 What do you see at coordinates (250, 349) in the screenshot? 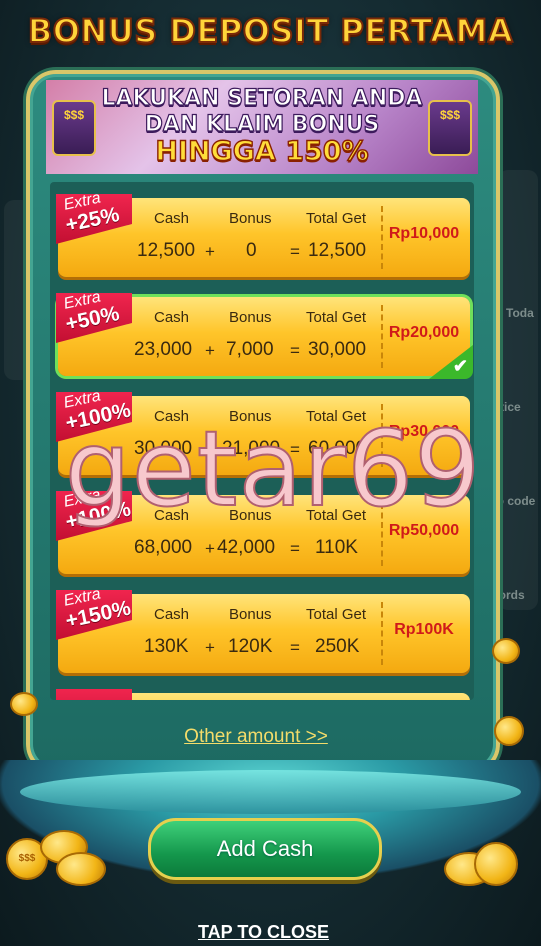
I see `bonus-value: 7,000` at bounding box center [250, 349].